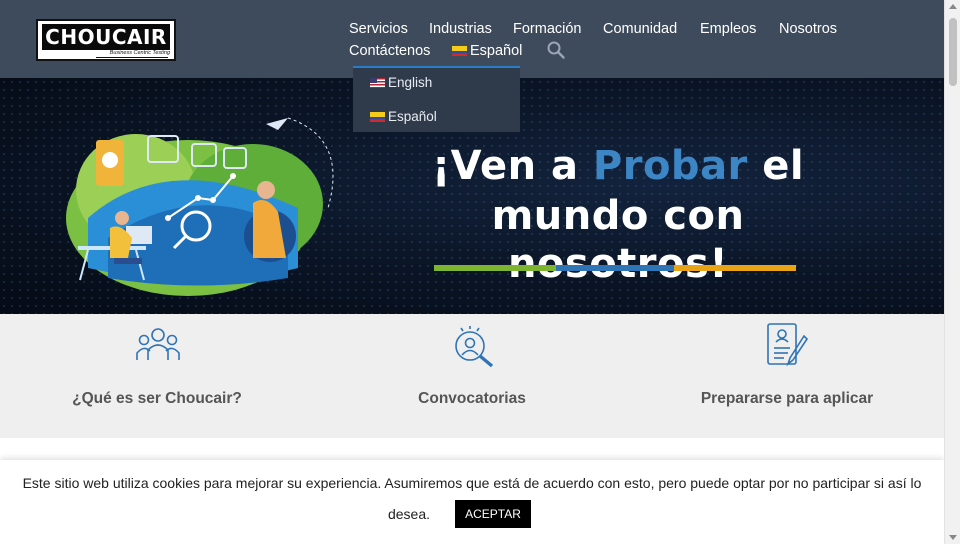  I want to click on hero-headline-post: el, so click(776, 166).